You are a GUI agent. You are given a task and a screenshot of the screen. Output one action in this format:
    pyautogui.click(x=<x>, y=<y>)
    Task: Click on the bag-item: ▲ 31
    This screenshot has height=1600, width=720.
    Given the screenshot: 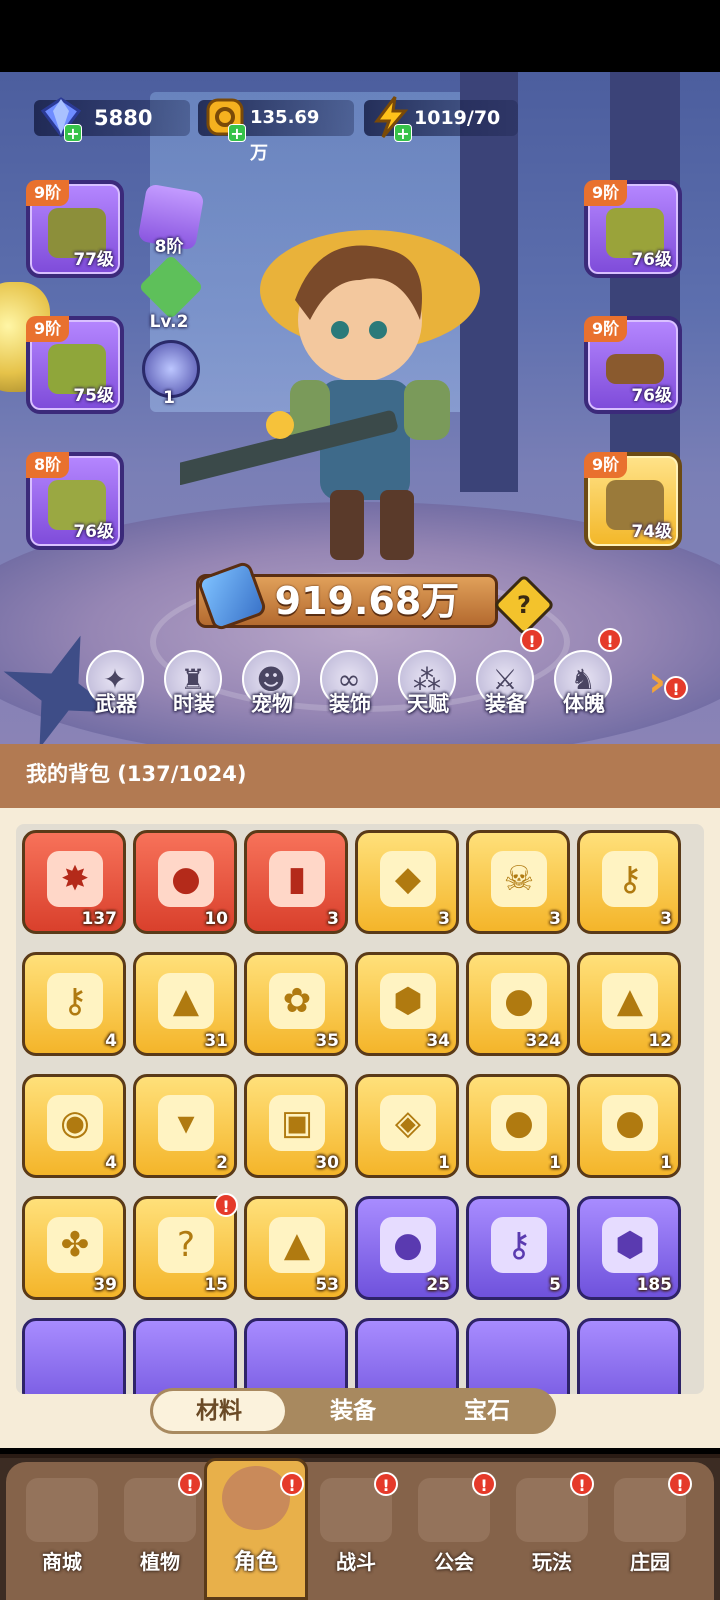 What is the action you would take?
    pyautogui.click(x=185, y=1004)
    